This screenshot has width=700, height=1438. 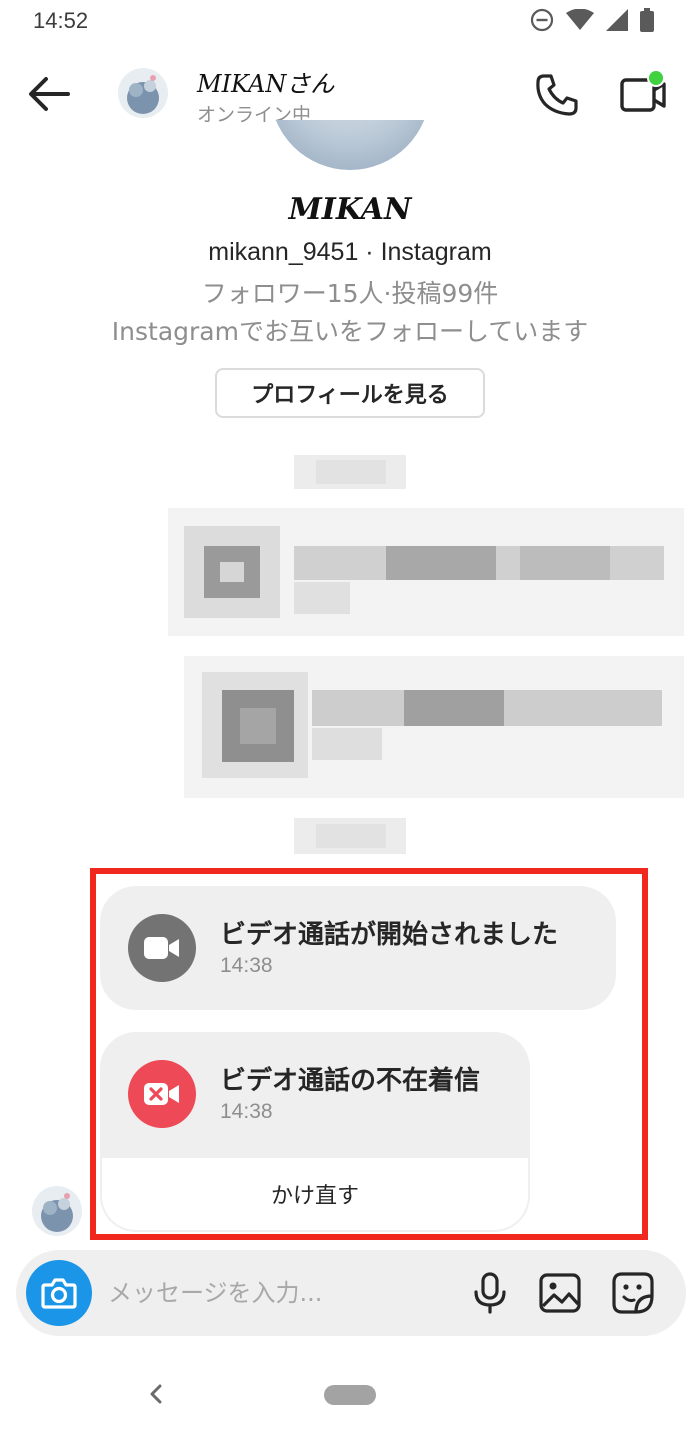 I want to click on wifi-icon, so click(x=580, y=19).